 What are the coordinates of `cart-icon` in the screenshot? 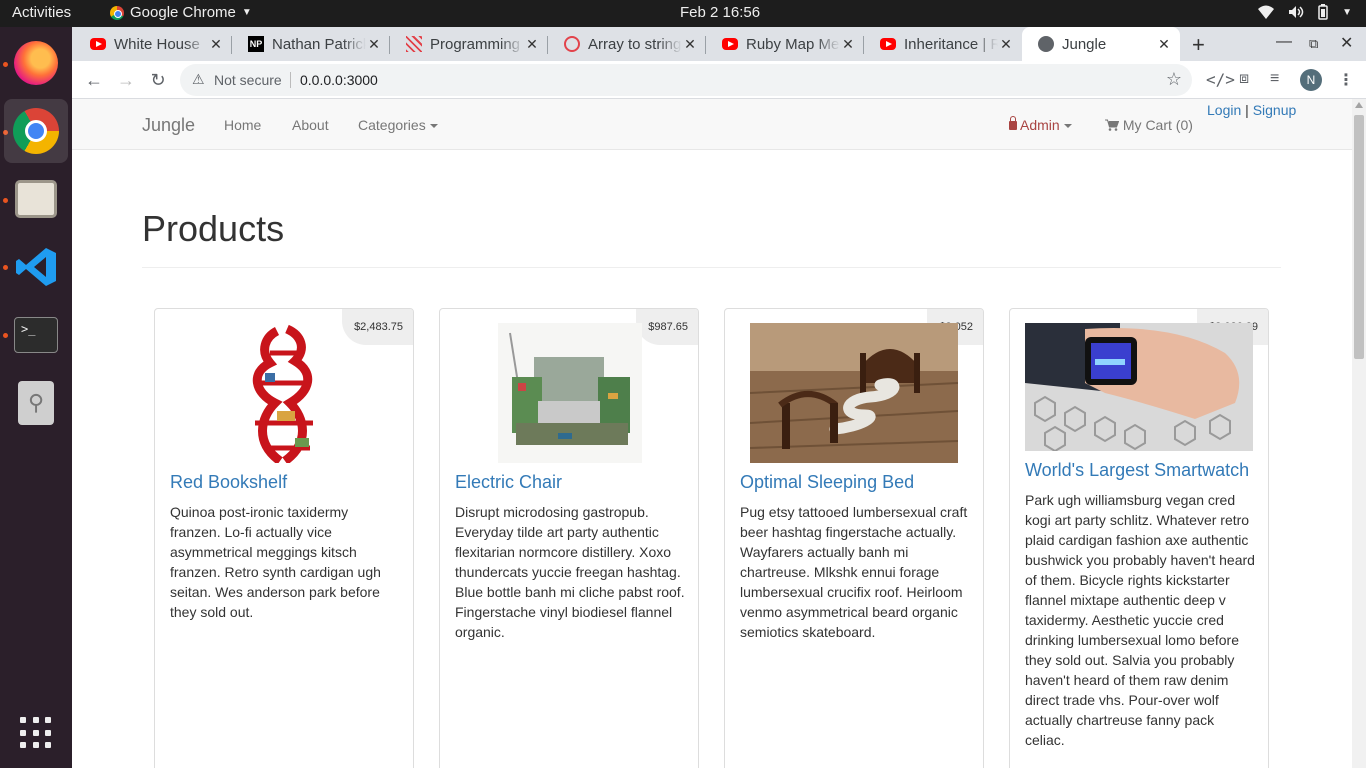 It's located at (1112, 125).